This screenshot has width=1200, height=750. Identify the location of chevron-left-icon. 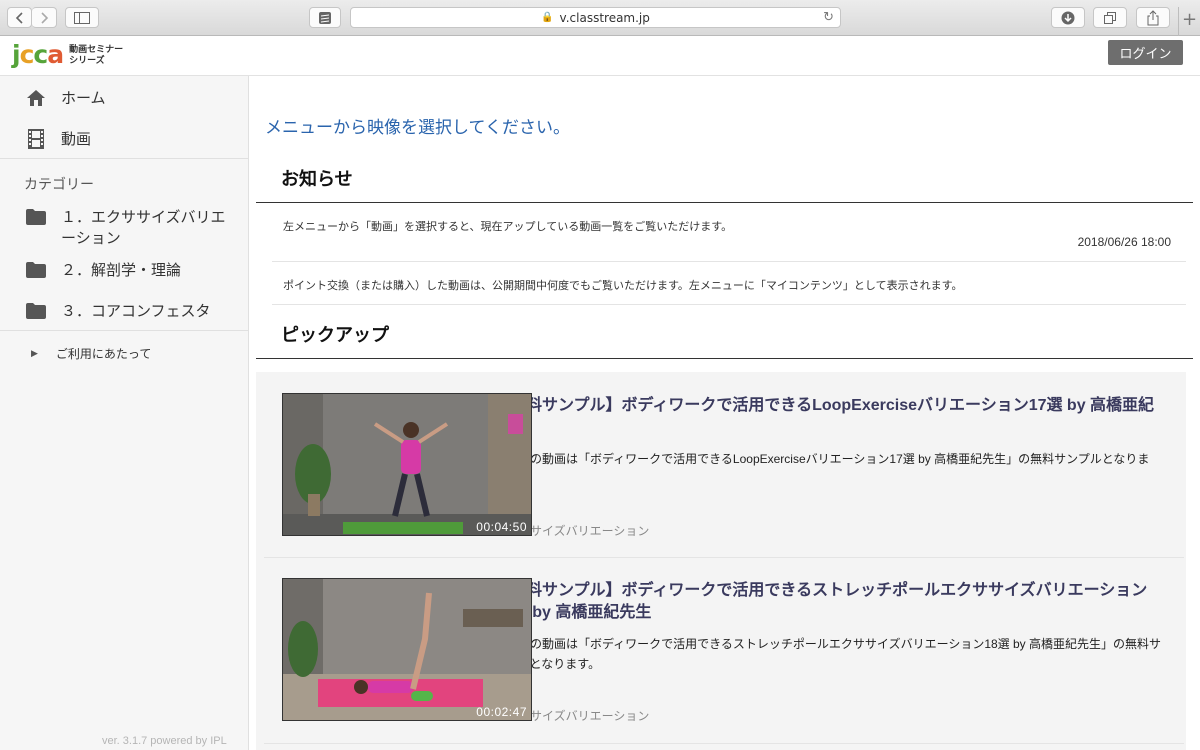
(19, 17).